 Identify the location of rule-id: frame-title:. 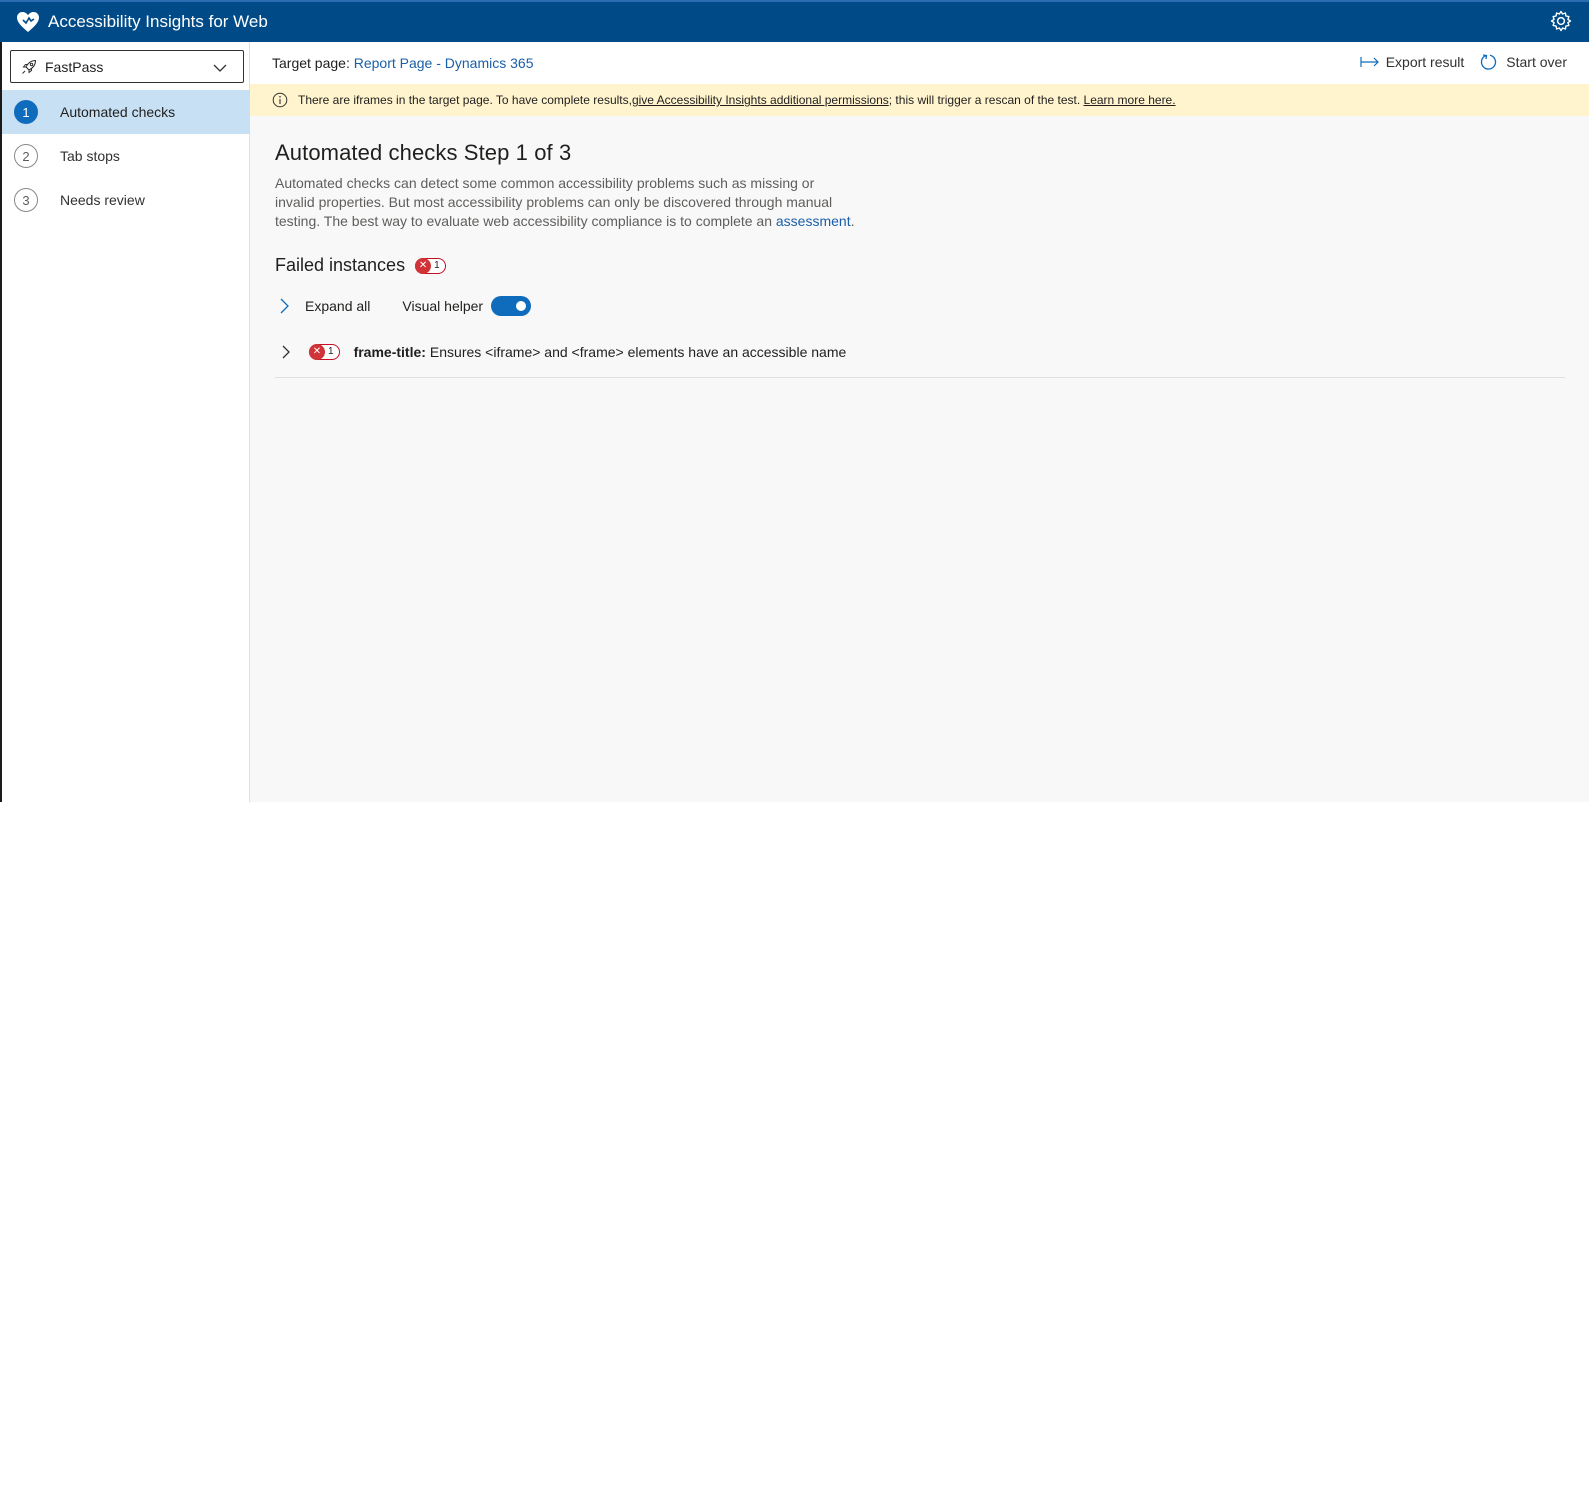
(389, 351).